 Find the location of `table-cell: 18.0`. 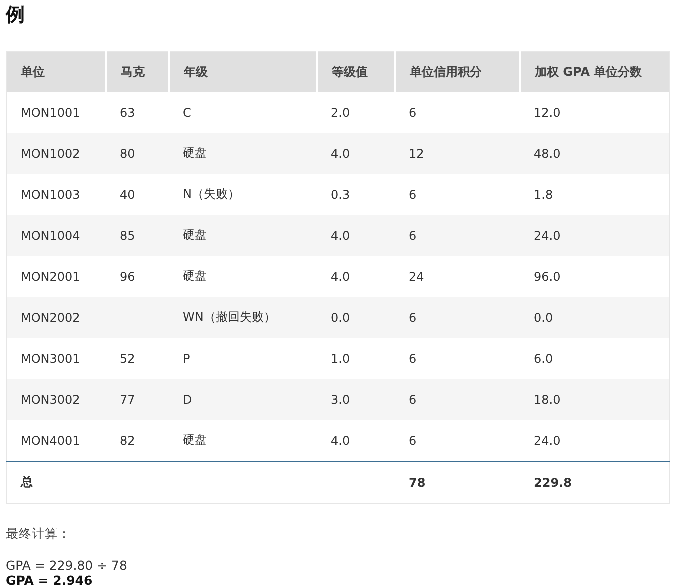

table-cell: 18.0 is located at coordinates (547, 399).